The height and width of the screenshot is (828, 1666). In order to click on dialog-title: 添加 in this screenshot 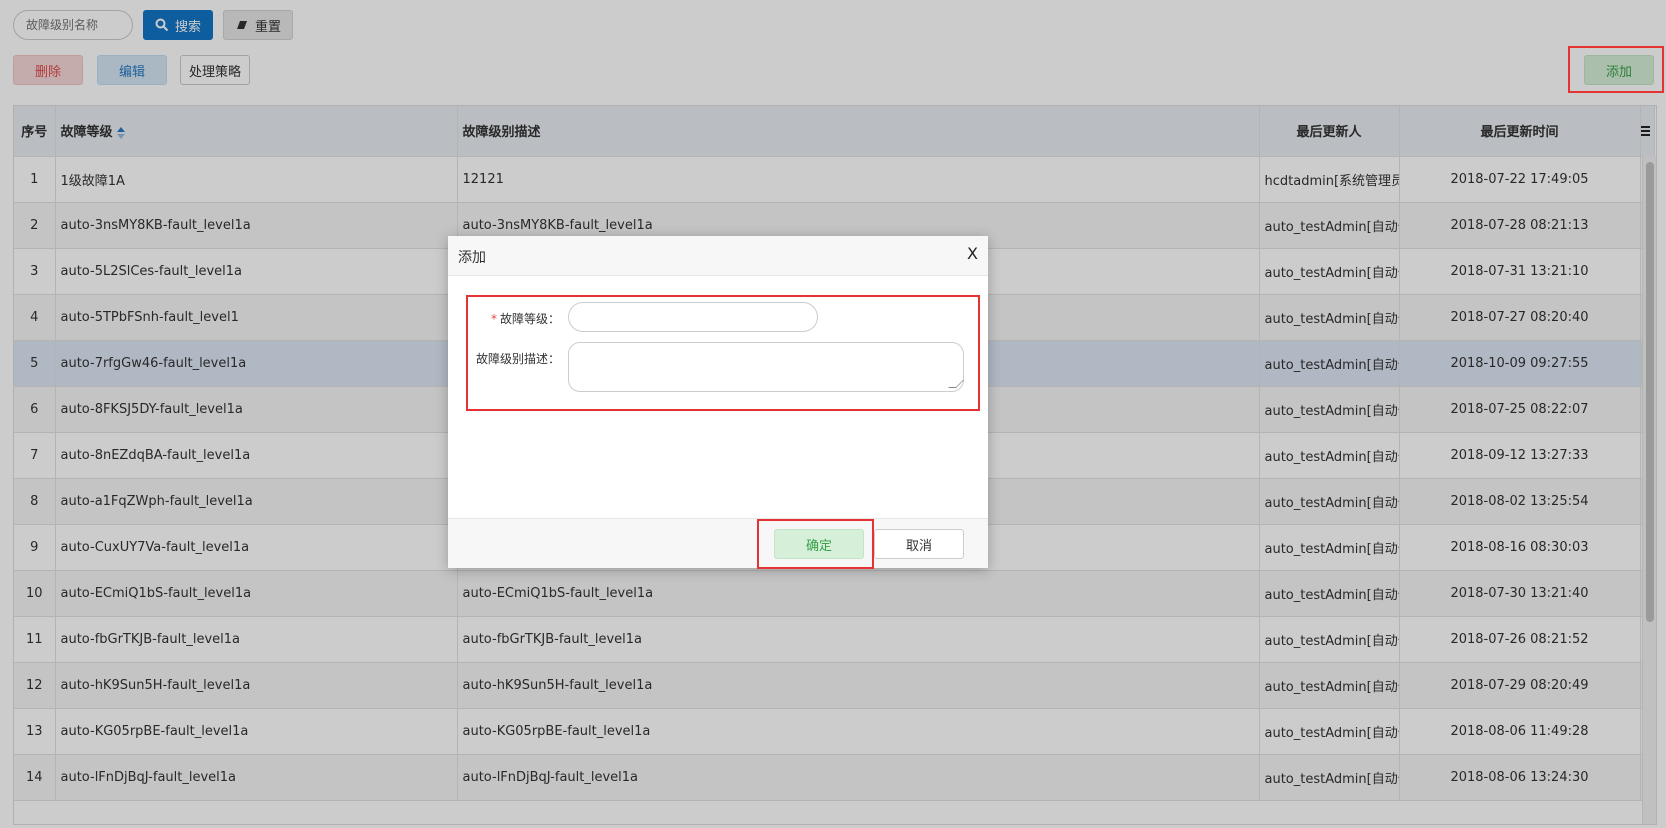, I will do `click(472, 258)`.